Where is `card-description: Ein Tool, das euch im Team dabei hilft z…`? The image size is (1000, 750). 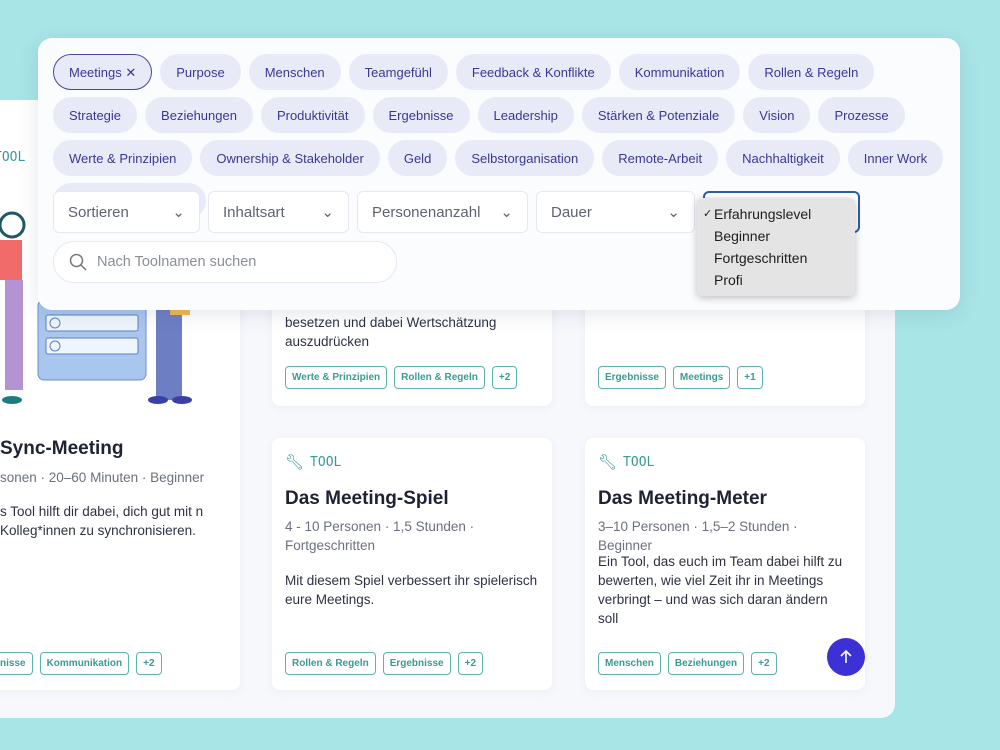 card-description: Ein Tool, das euch im Team dabei hilft z… is located at coordinates (720, 590).